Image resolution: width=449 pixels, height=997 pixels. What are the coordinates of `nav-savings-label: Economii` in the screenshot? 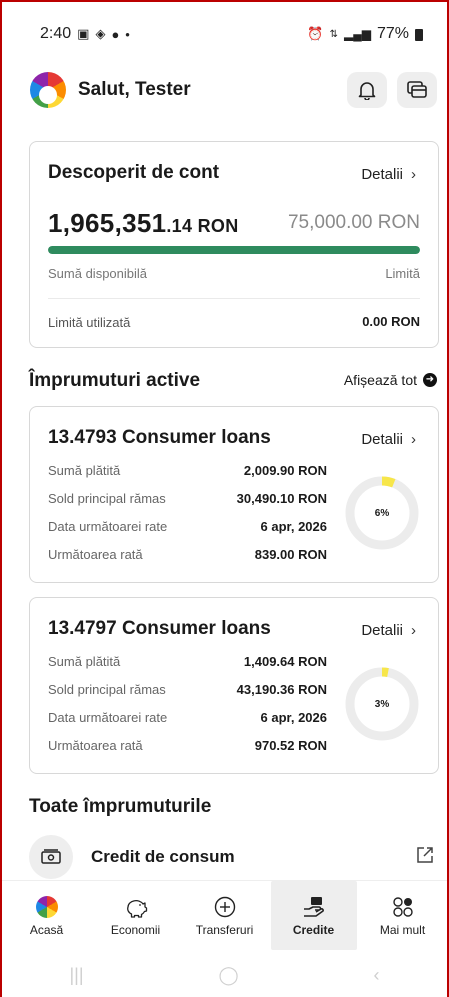 It's located at (135, 929).